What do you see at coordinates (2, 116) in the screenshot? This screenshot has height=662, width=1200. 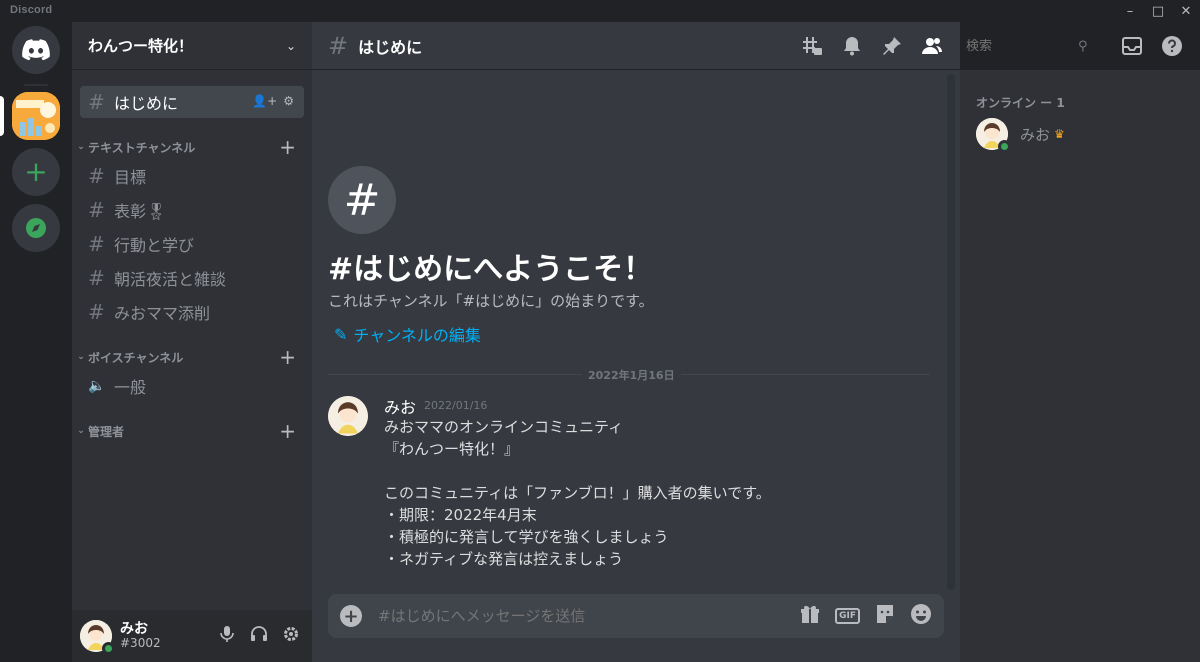 I see `active-server-pill` at bounding box center [2, 116].